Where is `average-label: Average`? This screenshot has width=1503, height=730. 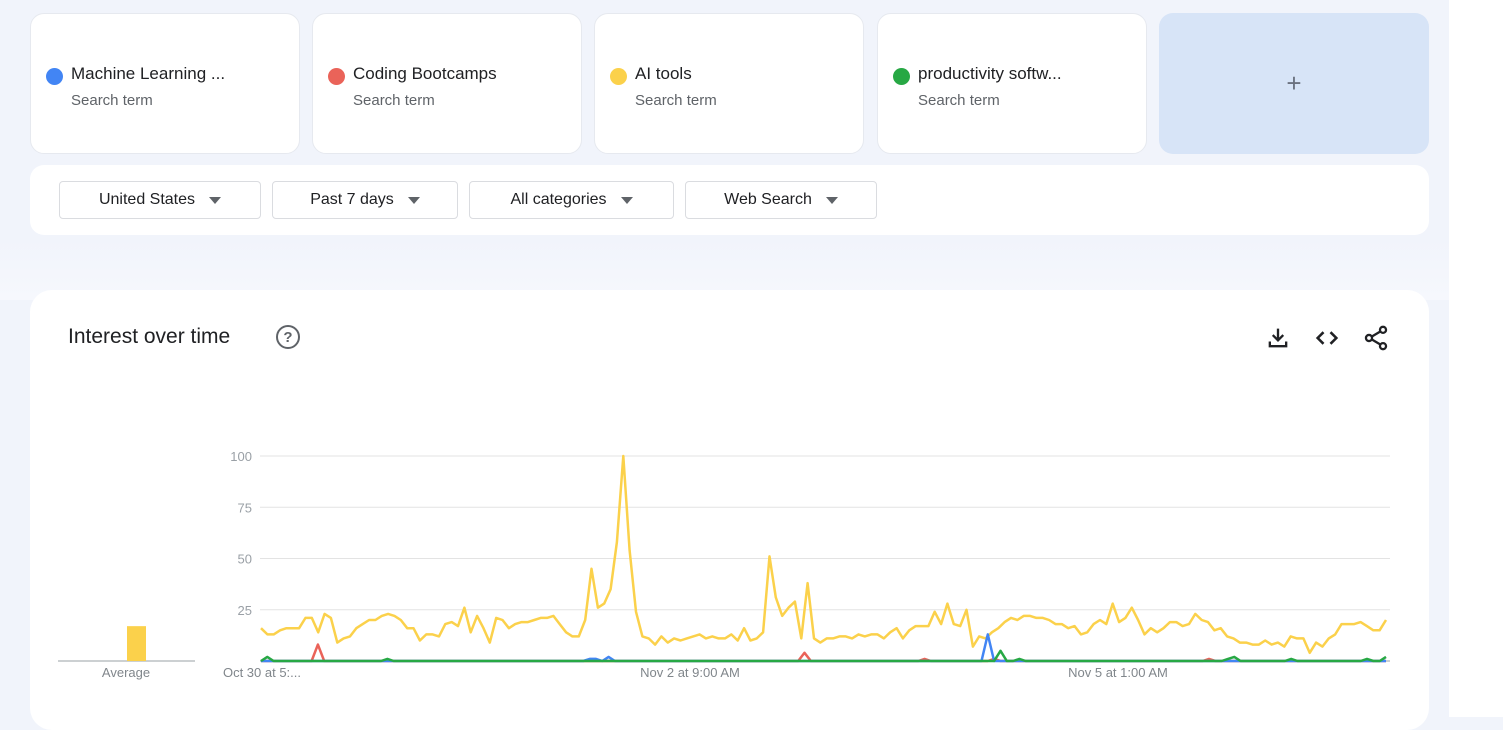 average-label: Average is located at coordinates (126, 672).